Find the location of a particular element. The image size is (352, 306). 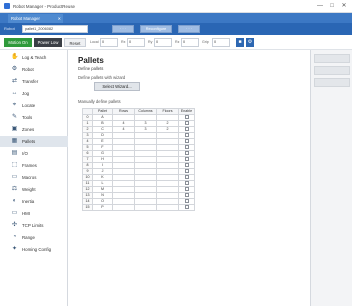

rows-cell is located at coordinates (123, 207).